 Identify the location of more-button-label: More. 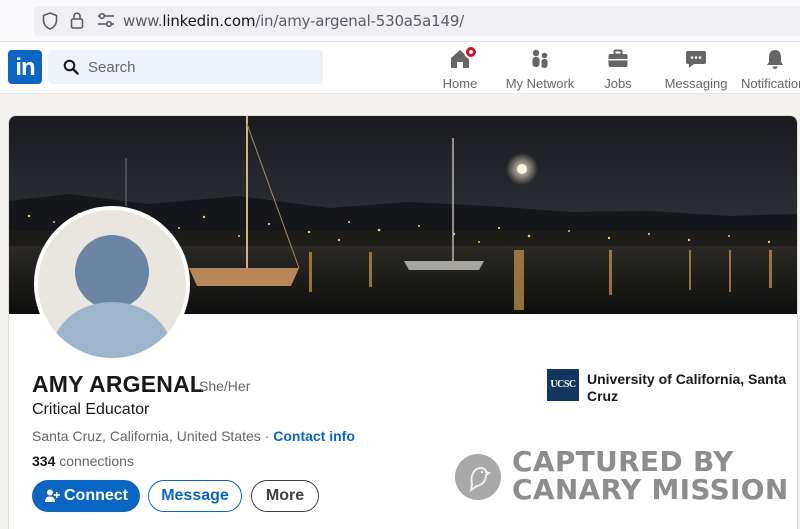
(285, 495).